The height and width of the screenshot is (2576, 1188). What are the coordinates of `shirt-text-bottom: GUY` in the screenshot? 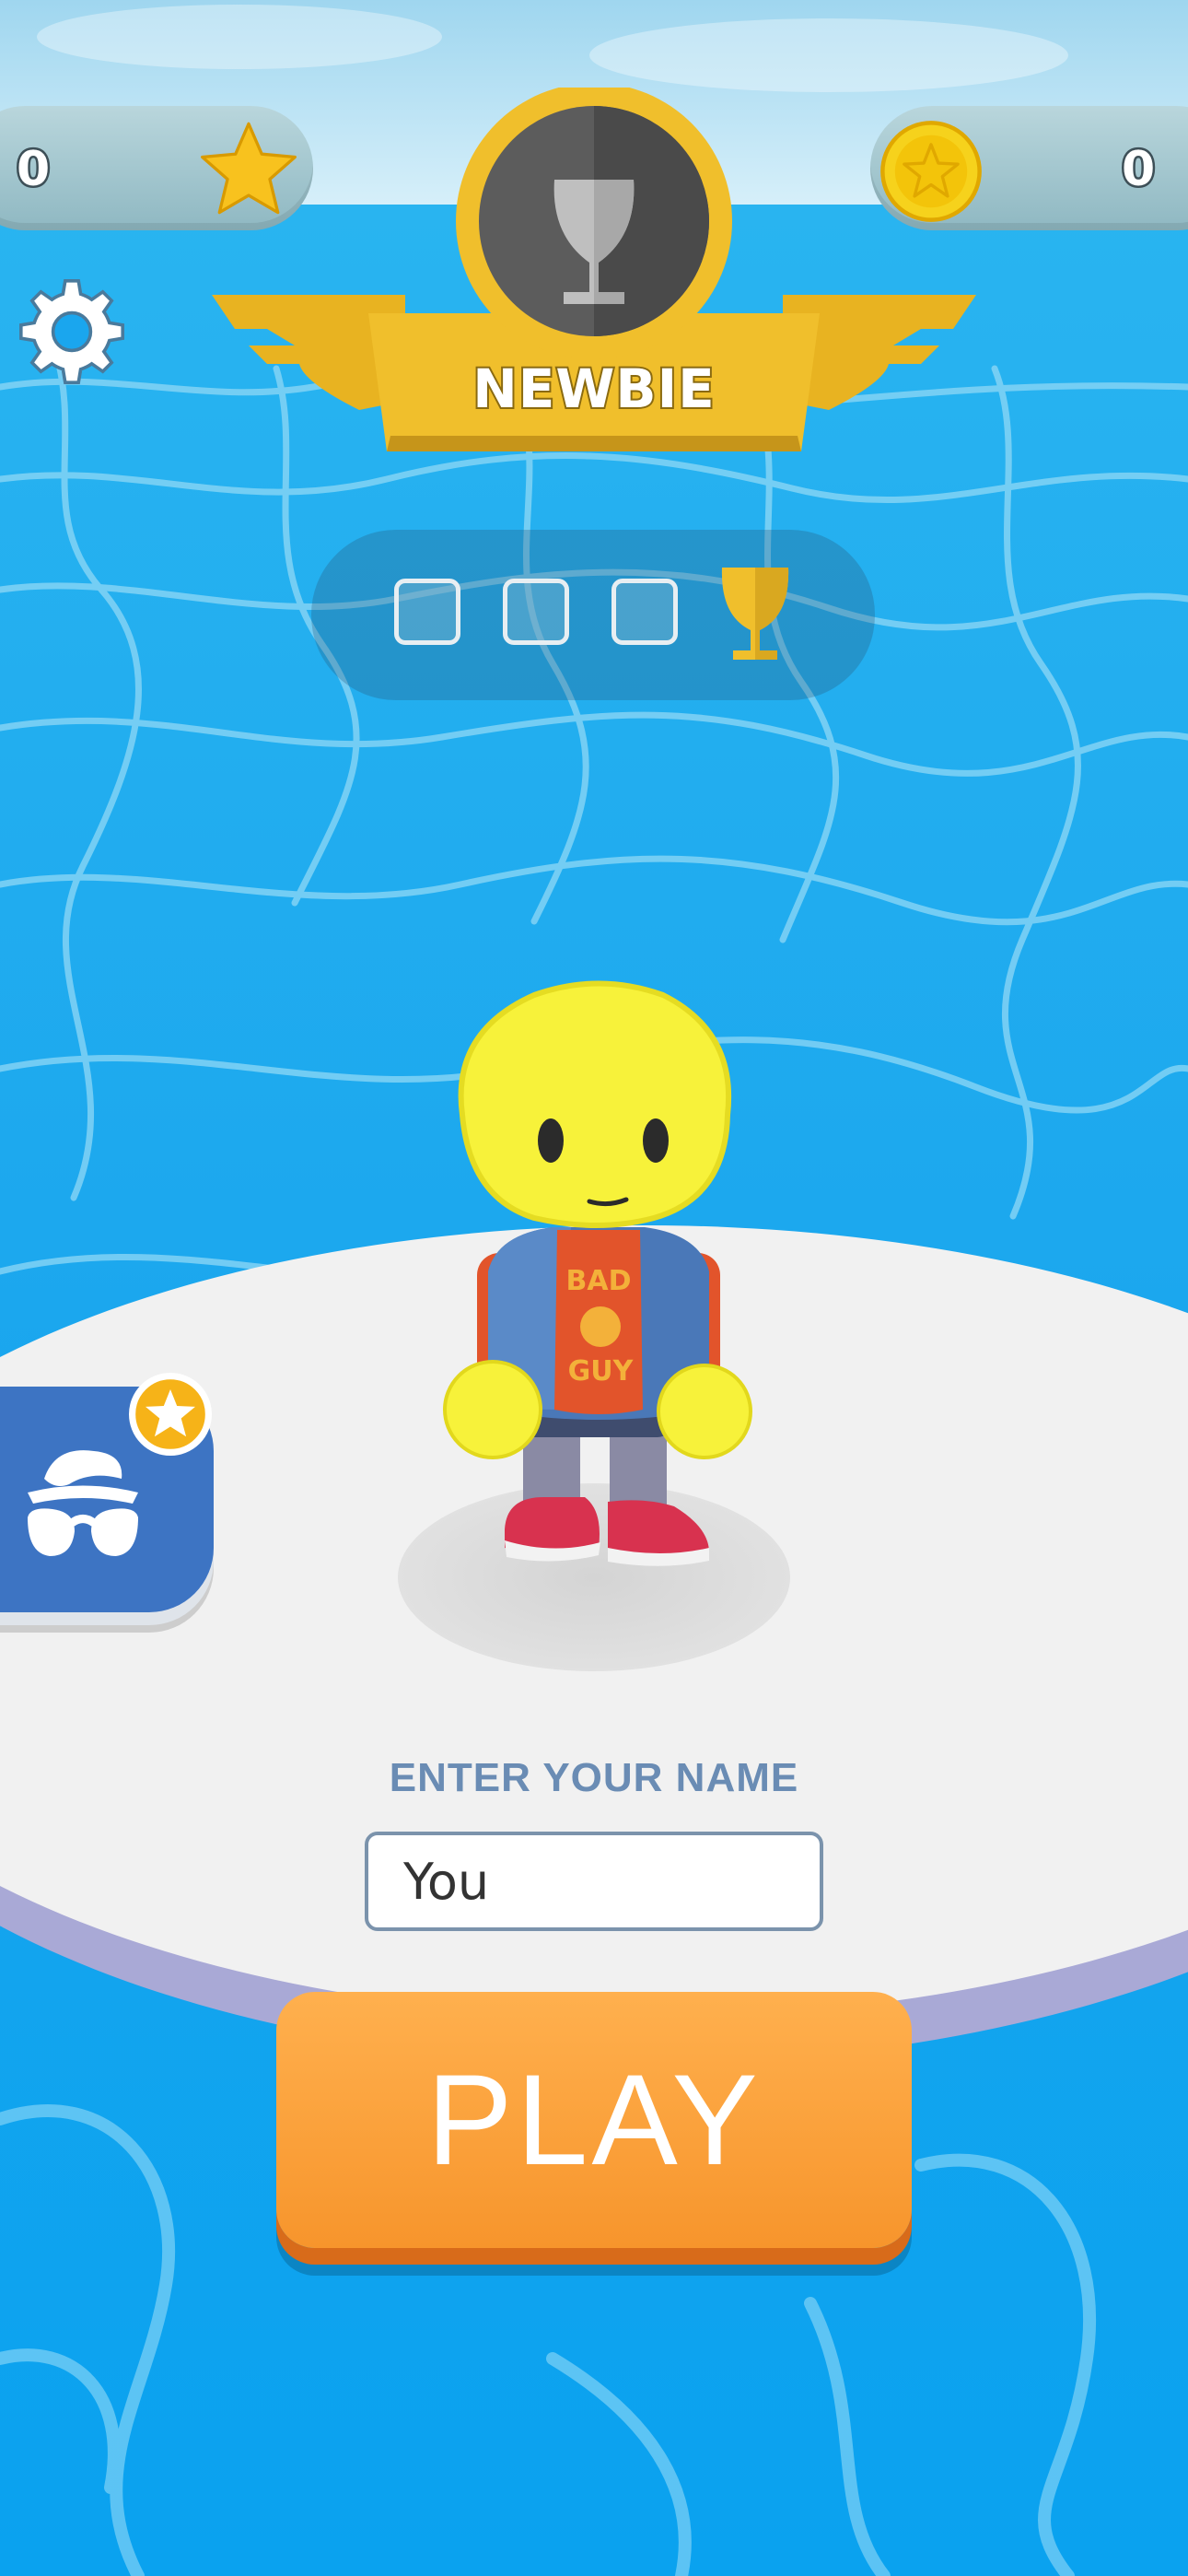 It's located at (601, 1371).